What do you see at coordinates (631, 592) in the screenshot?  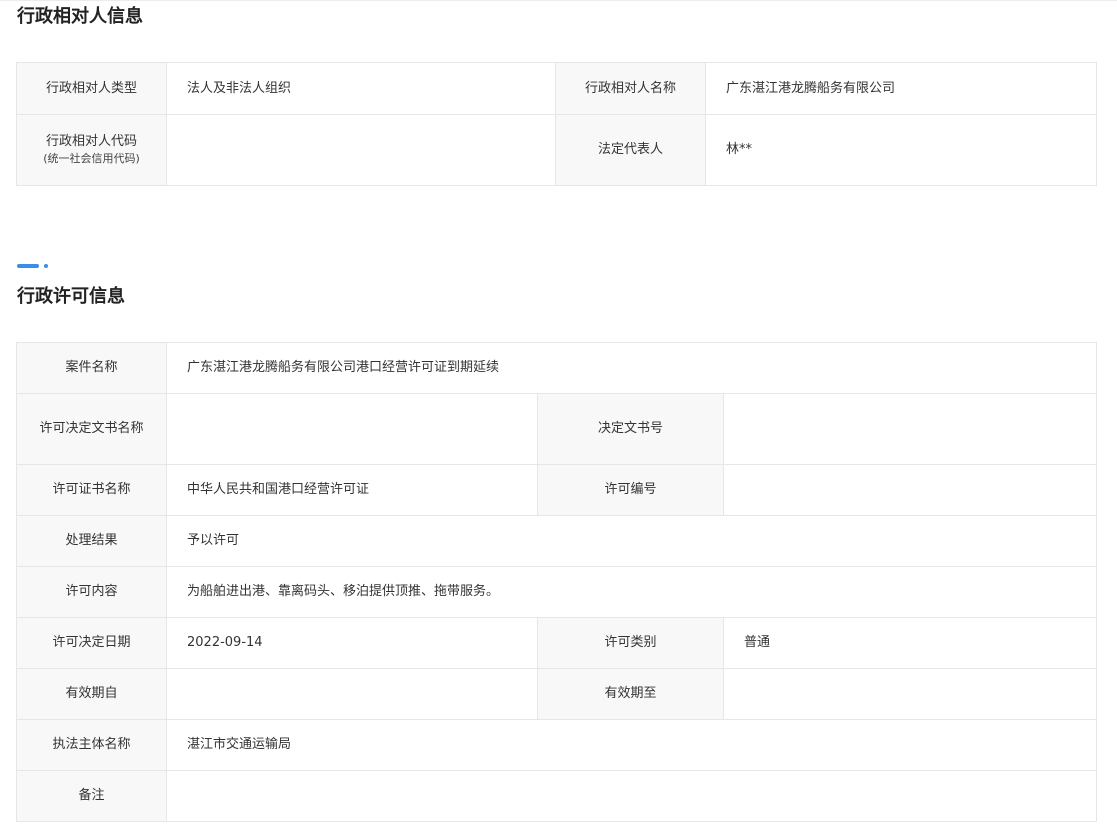 I see `license-content-value: 为船舶进出港、靠离码头、移泊提供顶推、拖带服务。` at bounding box center [631, 592].